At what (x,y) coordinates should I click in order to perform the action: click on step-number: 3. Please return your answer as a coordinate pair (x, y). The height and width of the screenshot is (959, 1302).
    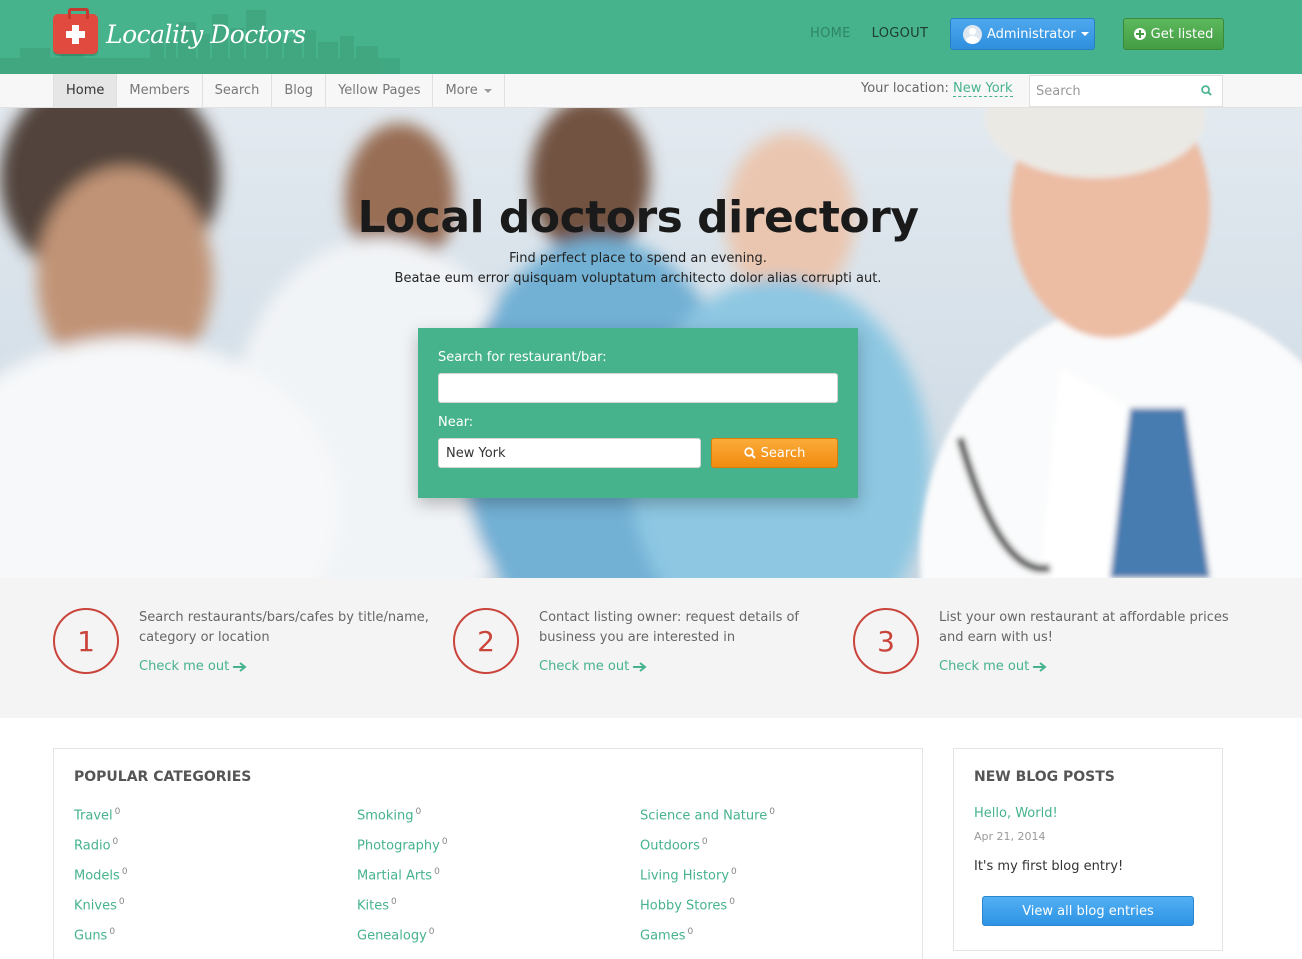
    Looking at the image, I should click on (886, 641).